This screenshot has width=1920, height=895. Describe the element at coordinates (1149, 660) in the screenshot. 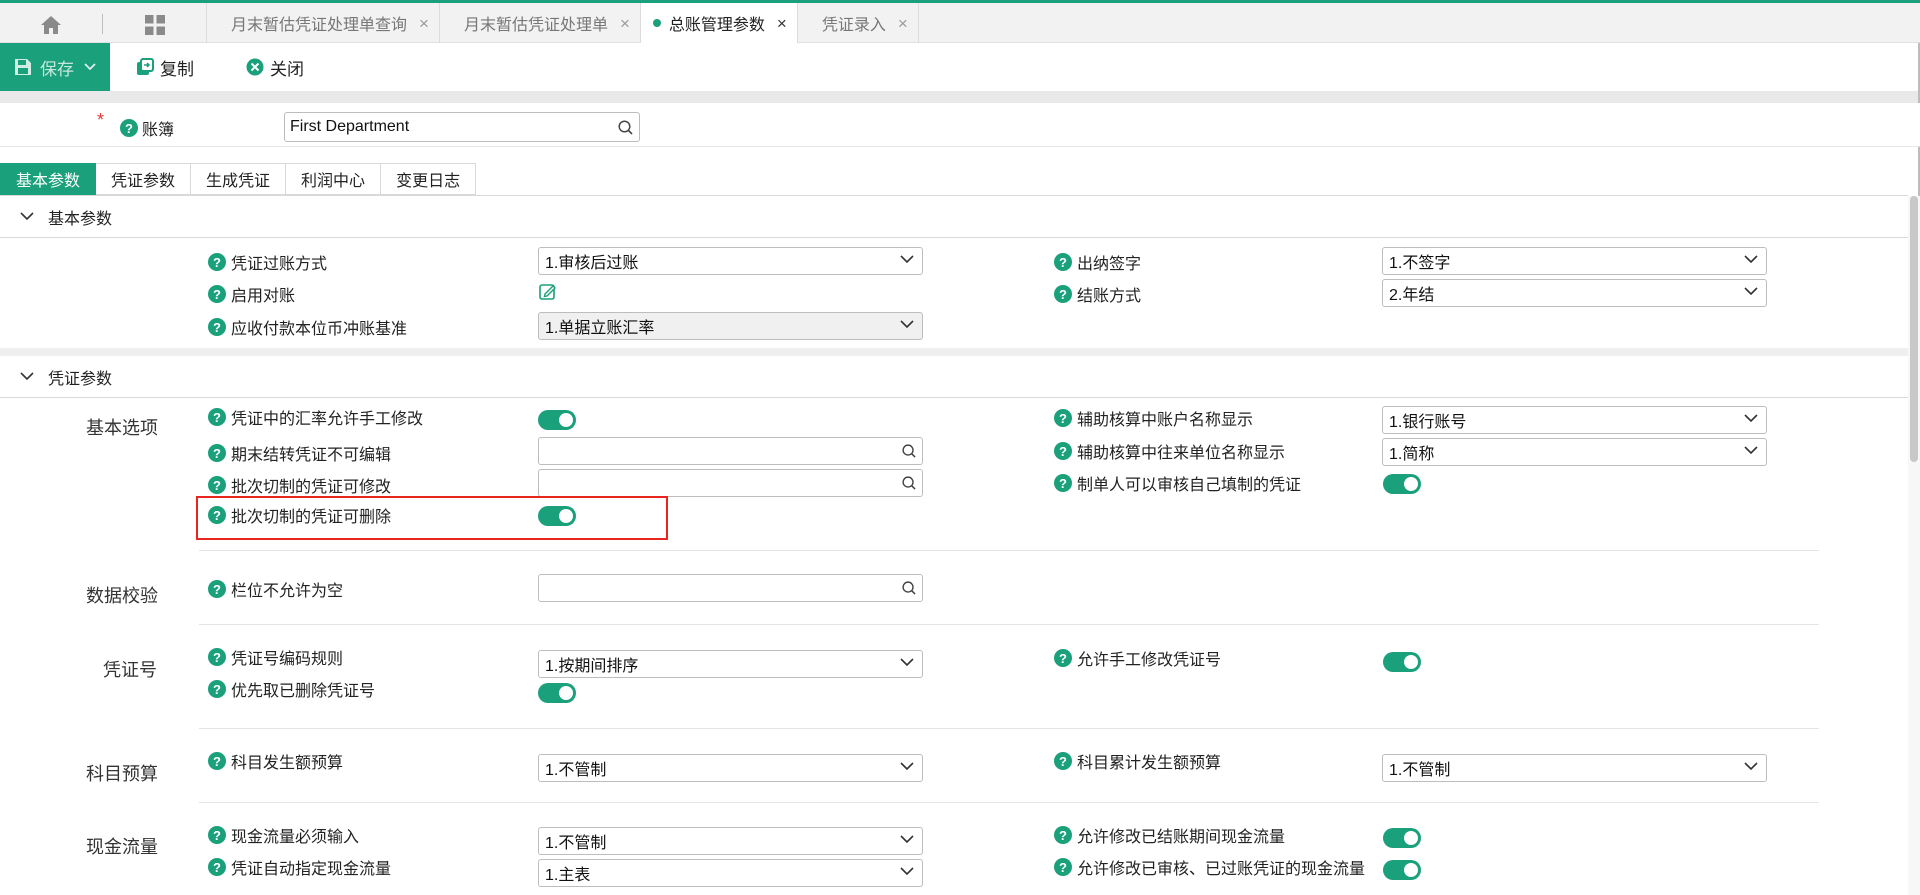

I see `label-text: 允许手工修改凭证号` at that location.